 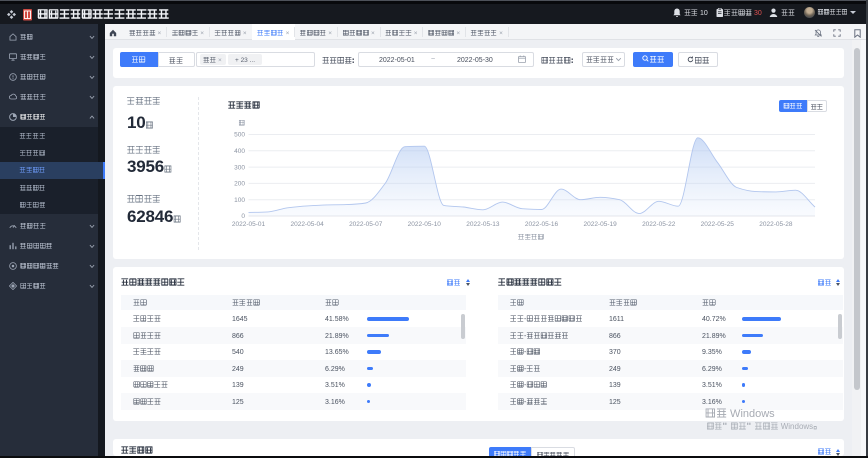 I want to click on svg-text: 500, so click(x=239, y=135).